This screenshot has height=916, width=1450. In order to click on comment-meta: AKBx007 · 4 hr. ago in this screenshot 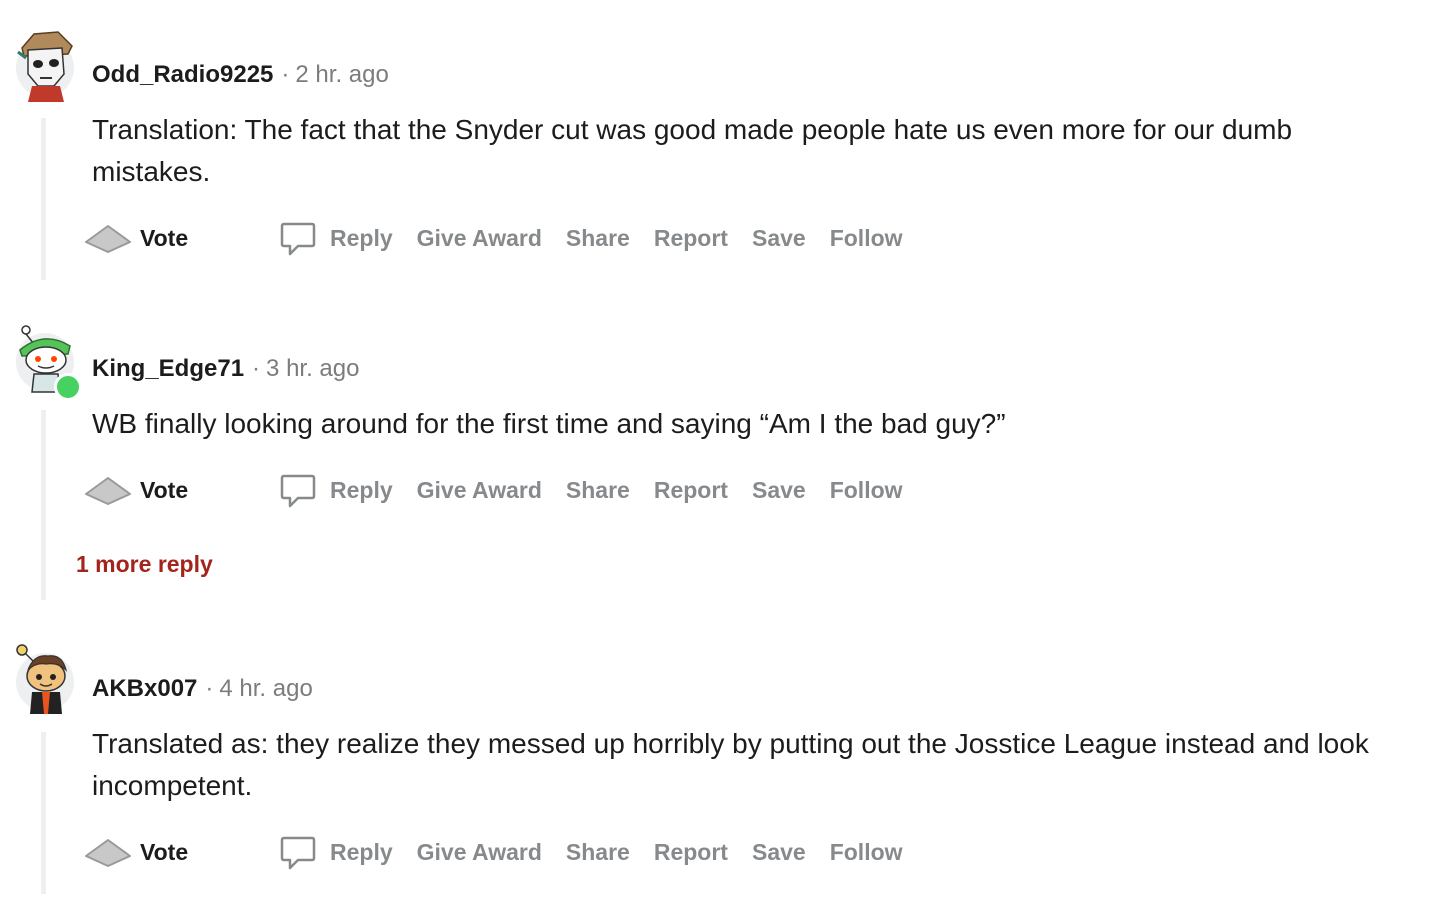, I will do `click(202, 689)`.